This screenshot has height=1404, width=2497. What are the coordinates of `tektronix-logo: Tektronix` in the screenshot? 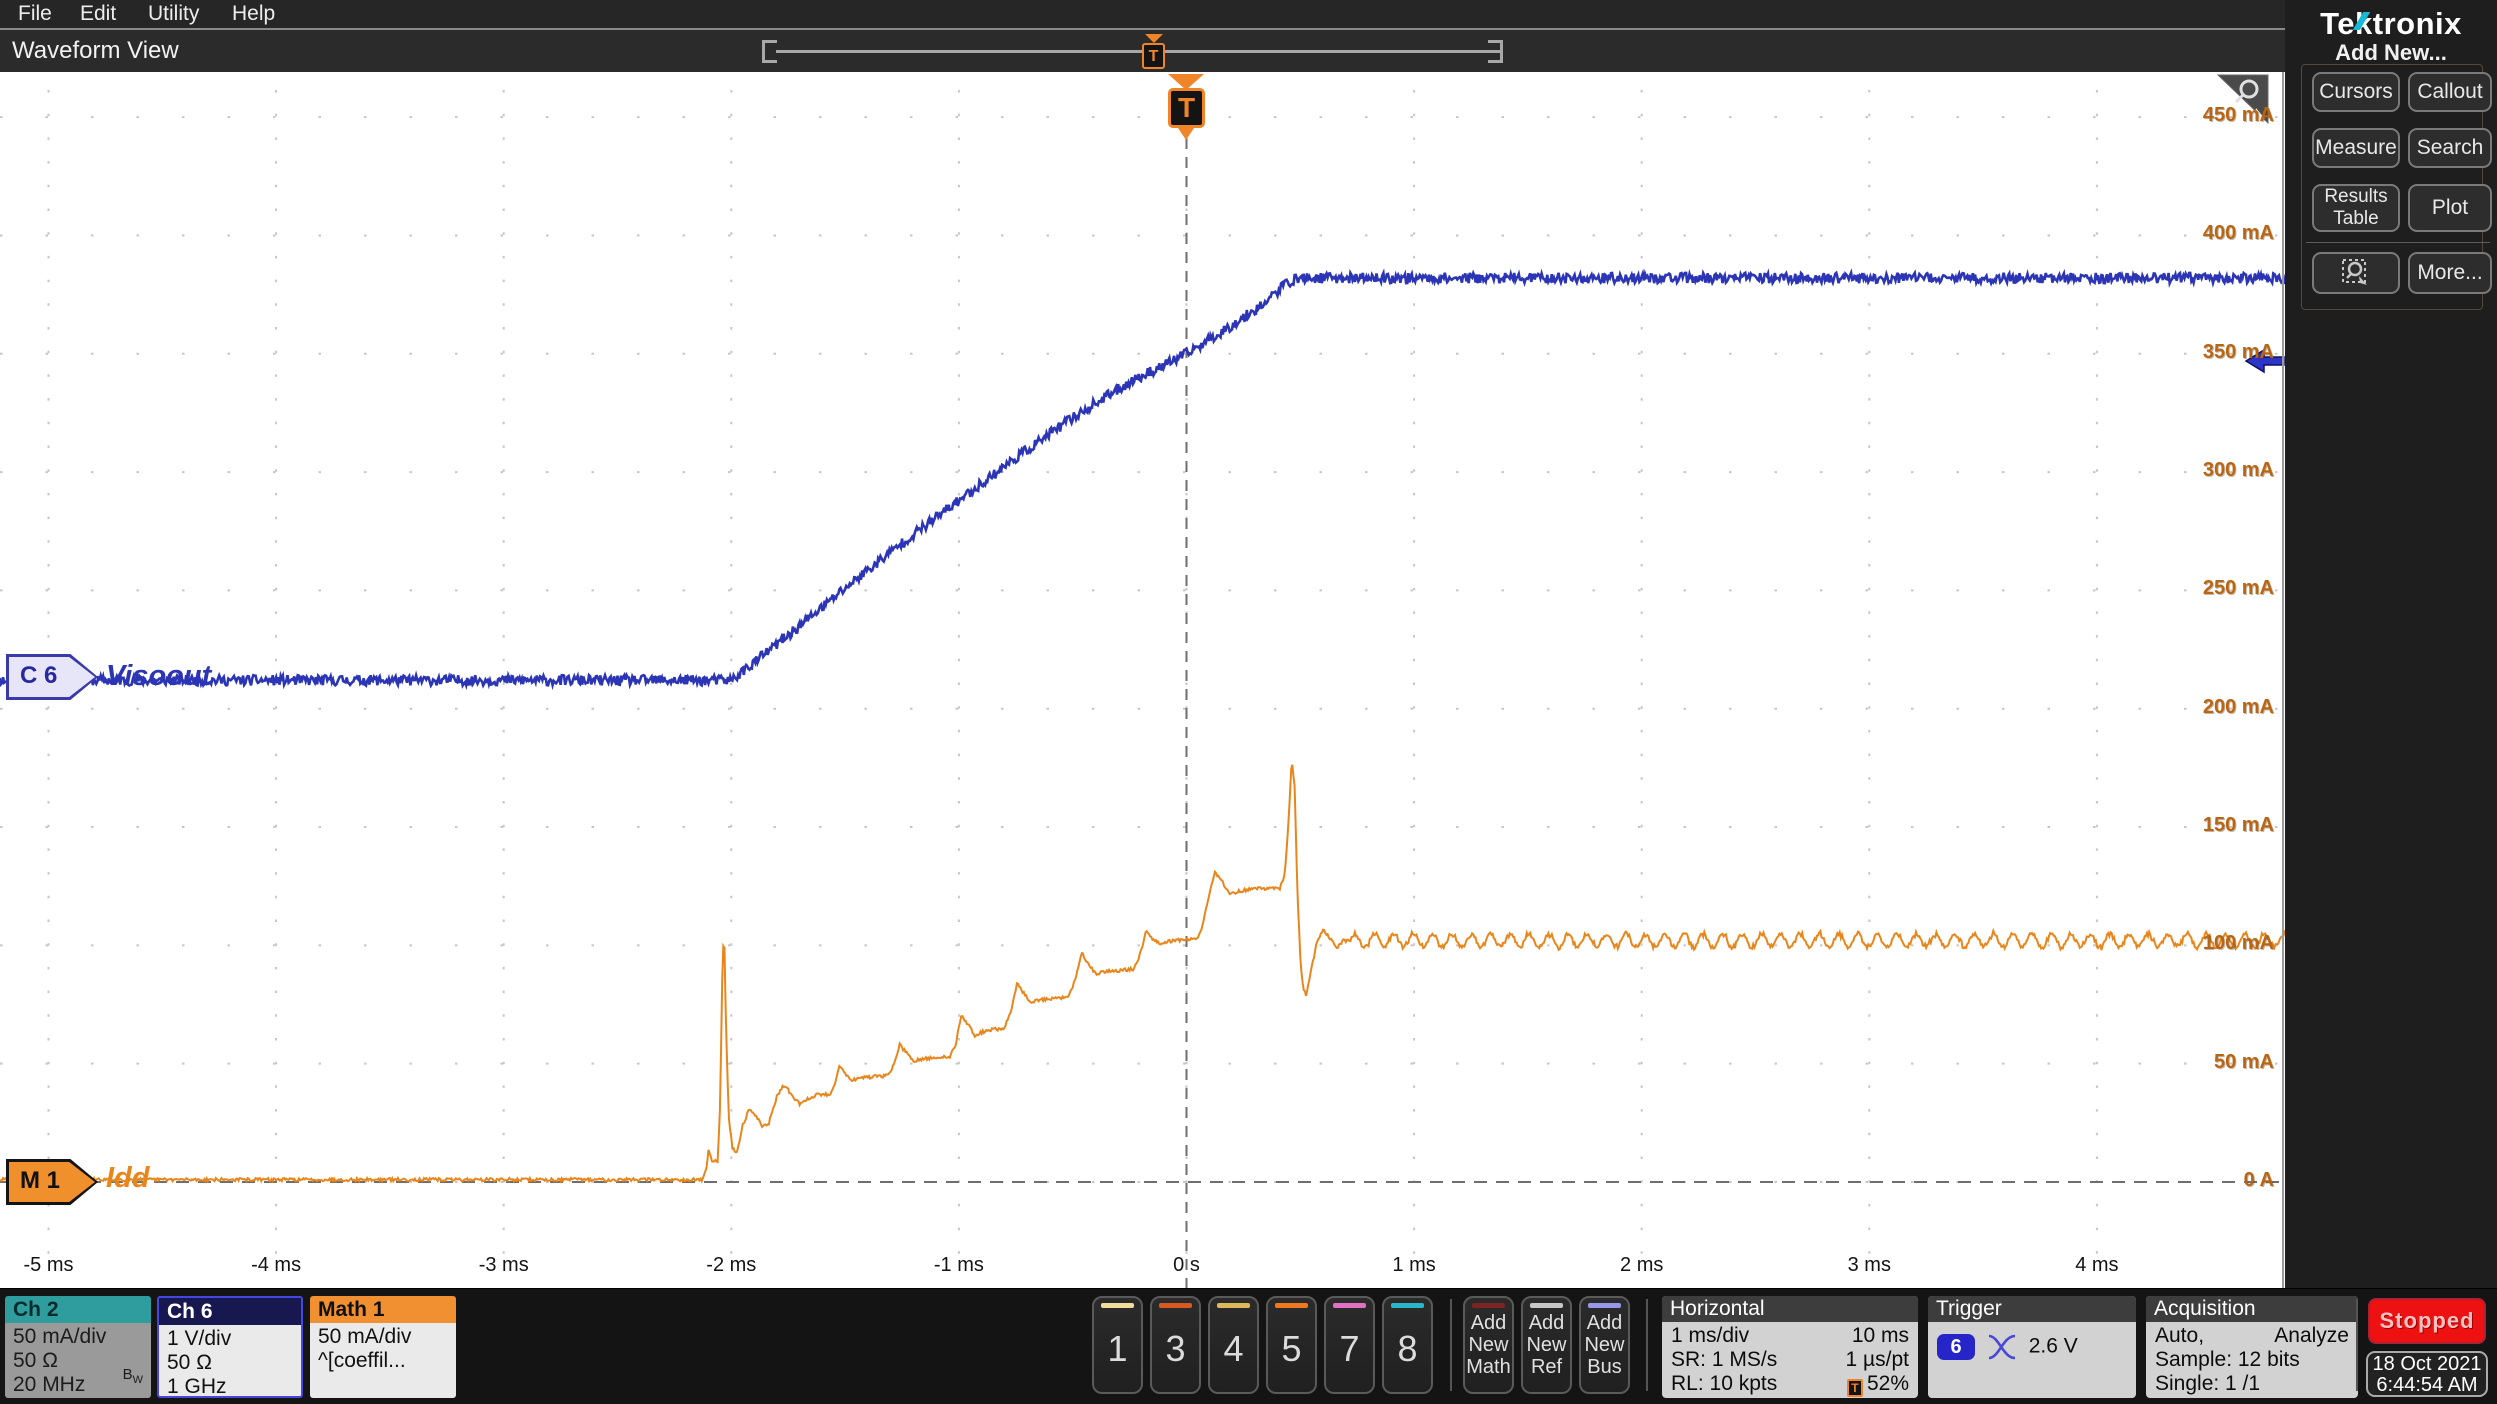 It's located at (2391, 23).